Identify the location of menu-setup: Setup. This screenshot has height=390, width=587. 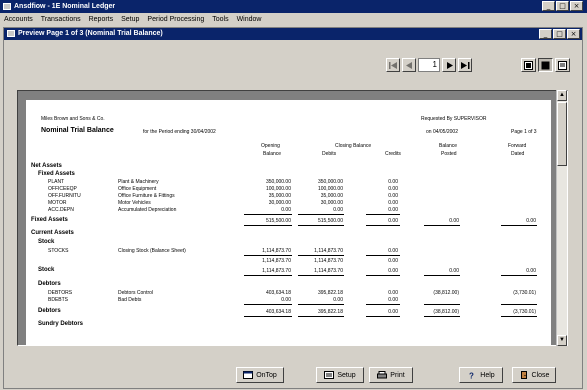
(130, 19).